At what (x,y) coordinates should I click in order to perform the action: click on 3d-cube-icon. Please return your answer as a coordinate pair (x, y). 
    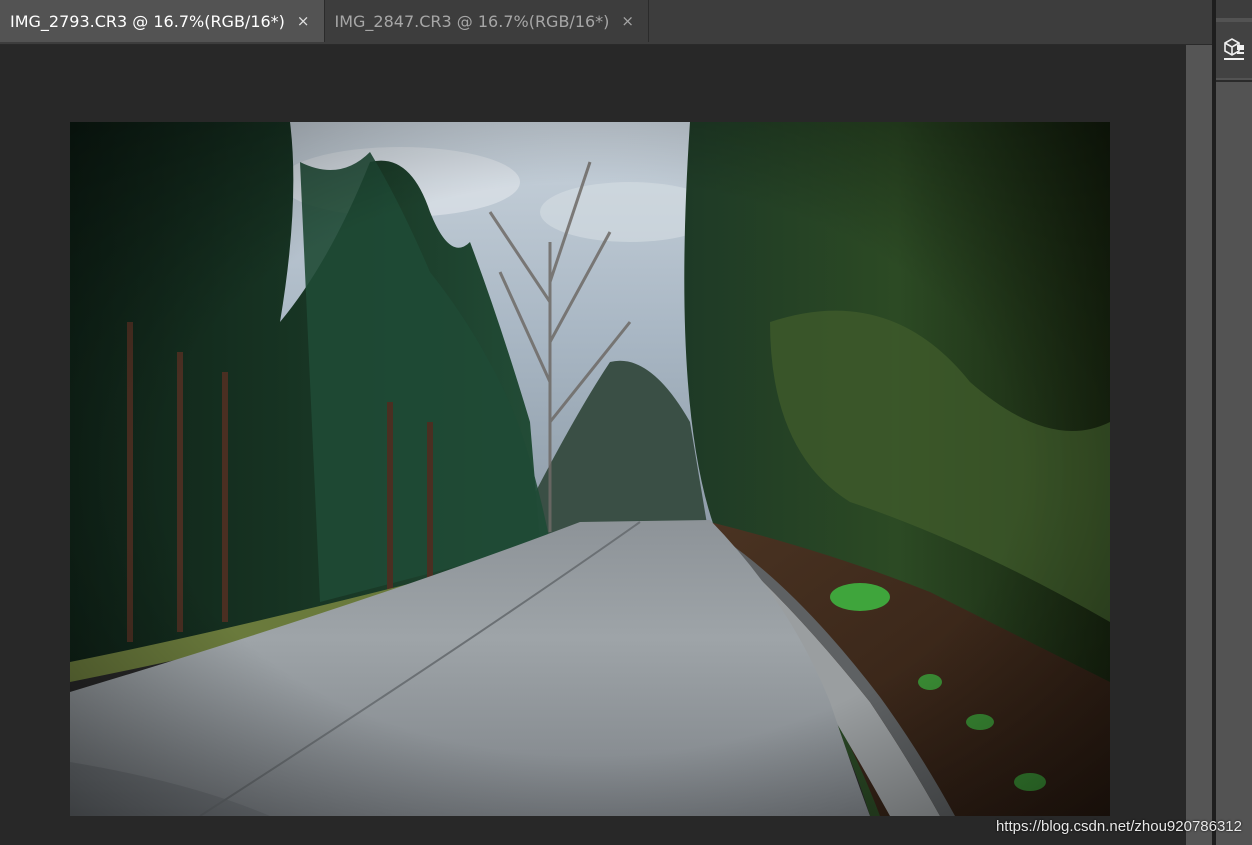
    Looking at the image, I should click on (1234, 49).